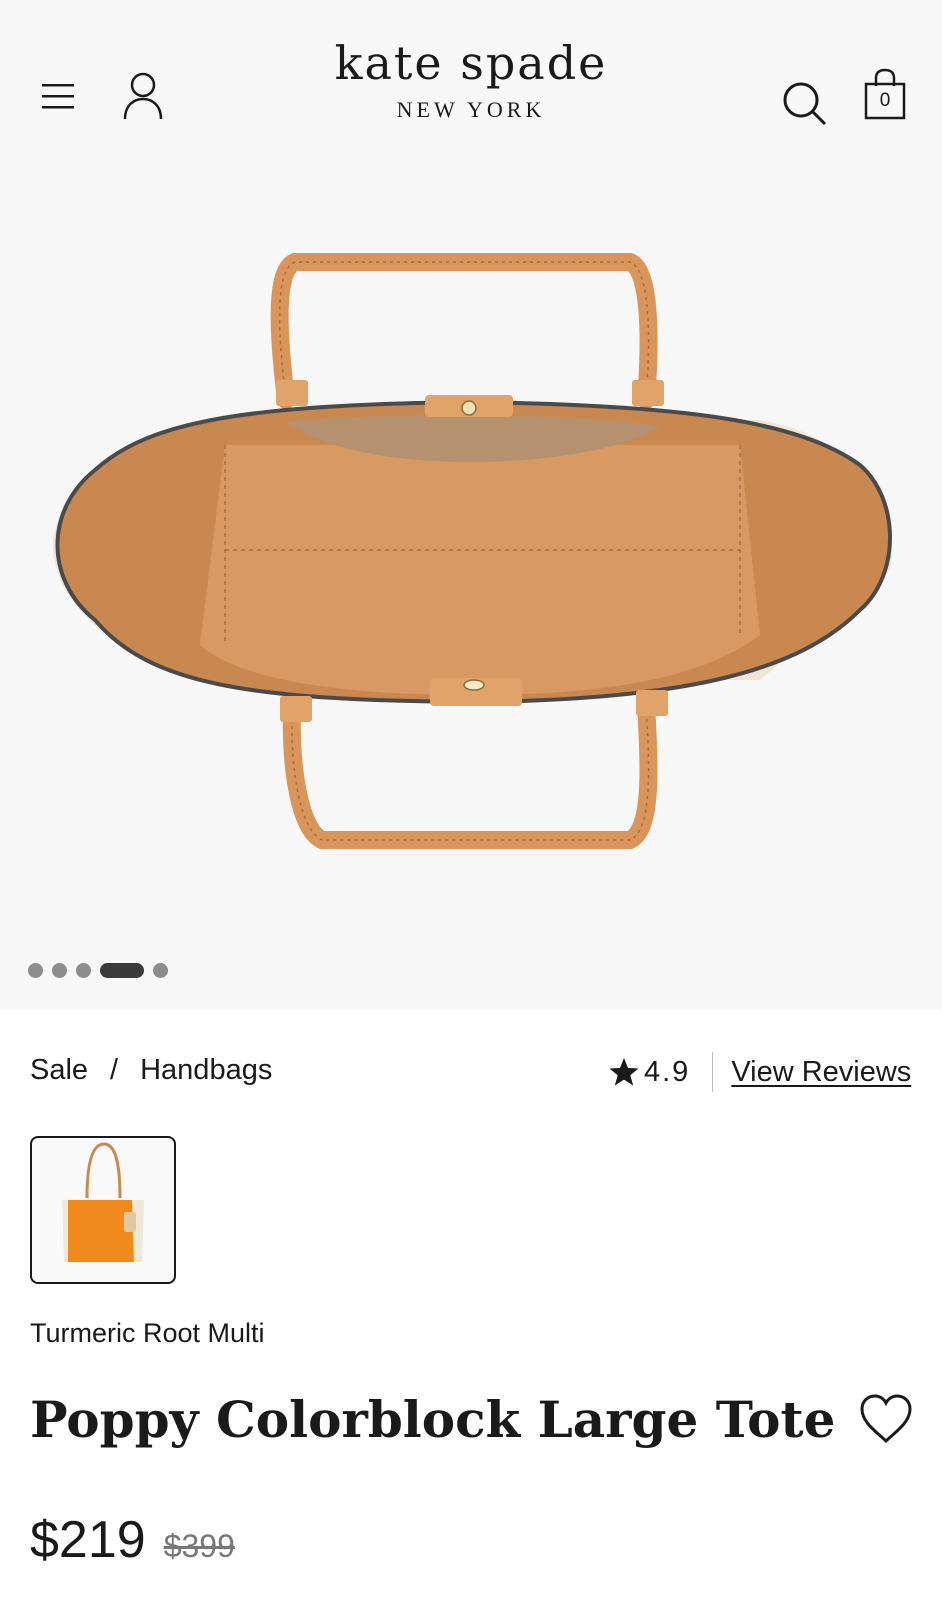 This screenshot has width=942, height=1600. I want to click on gallery-pagination, so click(98, 970).